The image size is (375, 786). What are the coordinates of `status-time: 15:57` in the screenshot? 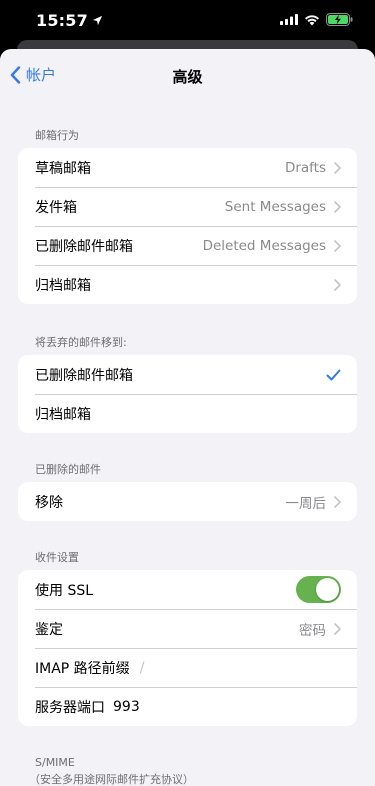 It's located at (69, 20).